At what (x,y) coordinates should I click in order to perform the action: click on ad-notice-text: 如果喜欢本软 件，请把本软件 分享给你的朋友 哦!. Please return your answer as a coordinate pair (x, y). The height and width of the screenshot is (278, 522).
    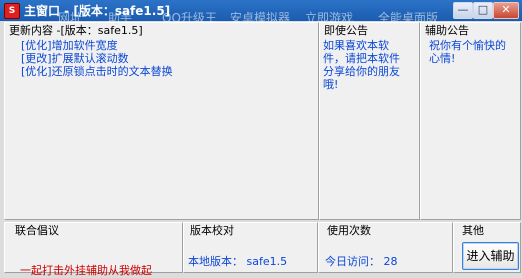
    Looking at the image, I should click on (361, 65).